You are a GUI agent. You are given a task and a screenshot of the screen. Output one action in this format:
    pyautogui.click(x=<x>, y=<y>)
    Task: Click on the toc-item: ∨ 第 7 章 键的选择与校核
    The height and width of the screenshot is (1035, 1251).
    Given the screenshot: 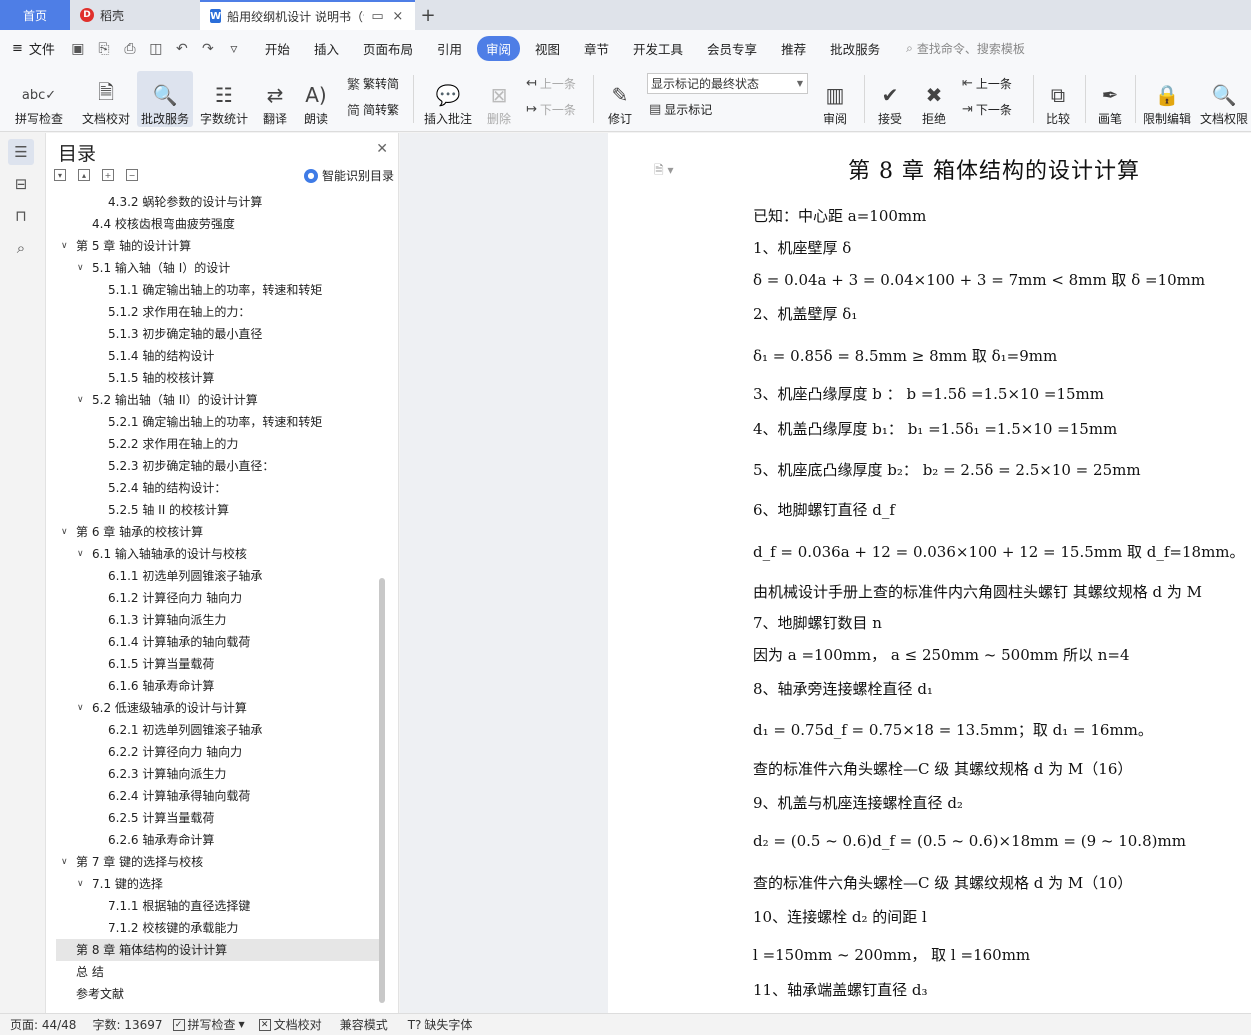 What is the action you would take?
    pyautogui.click(x=218, y=862)
    